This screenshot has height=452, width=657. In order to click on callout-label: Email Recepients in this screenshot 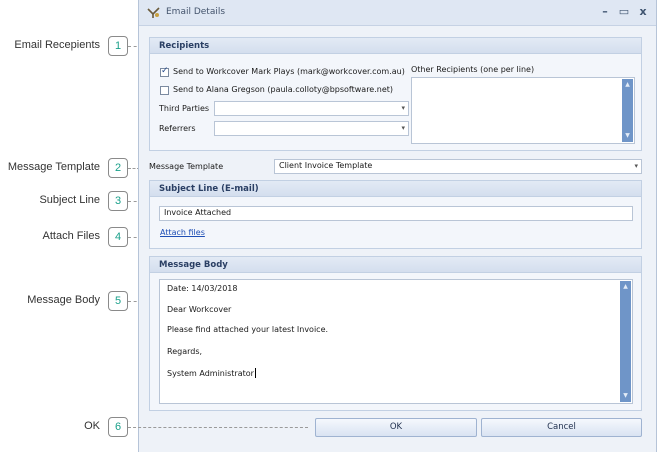, I will do `click(57, 45)`.